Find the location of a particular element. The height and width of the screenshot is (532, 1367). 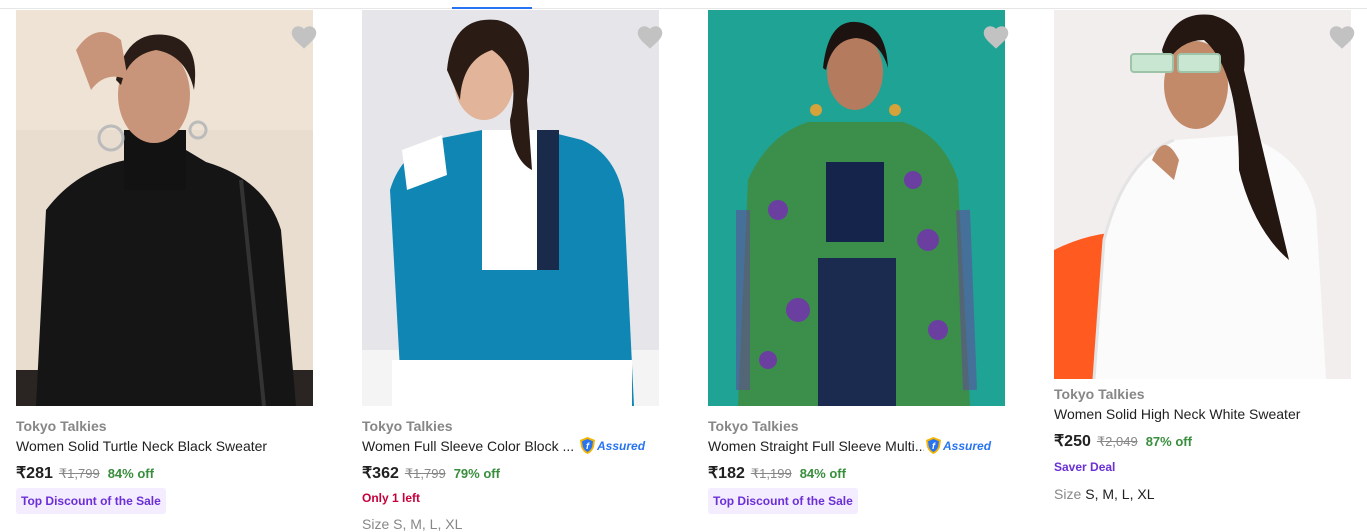

selling-price: ₹281 is located at coordinates (34, 473).